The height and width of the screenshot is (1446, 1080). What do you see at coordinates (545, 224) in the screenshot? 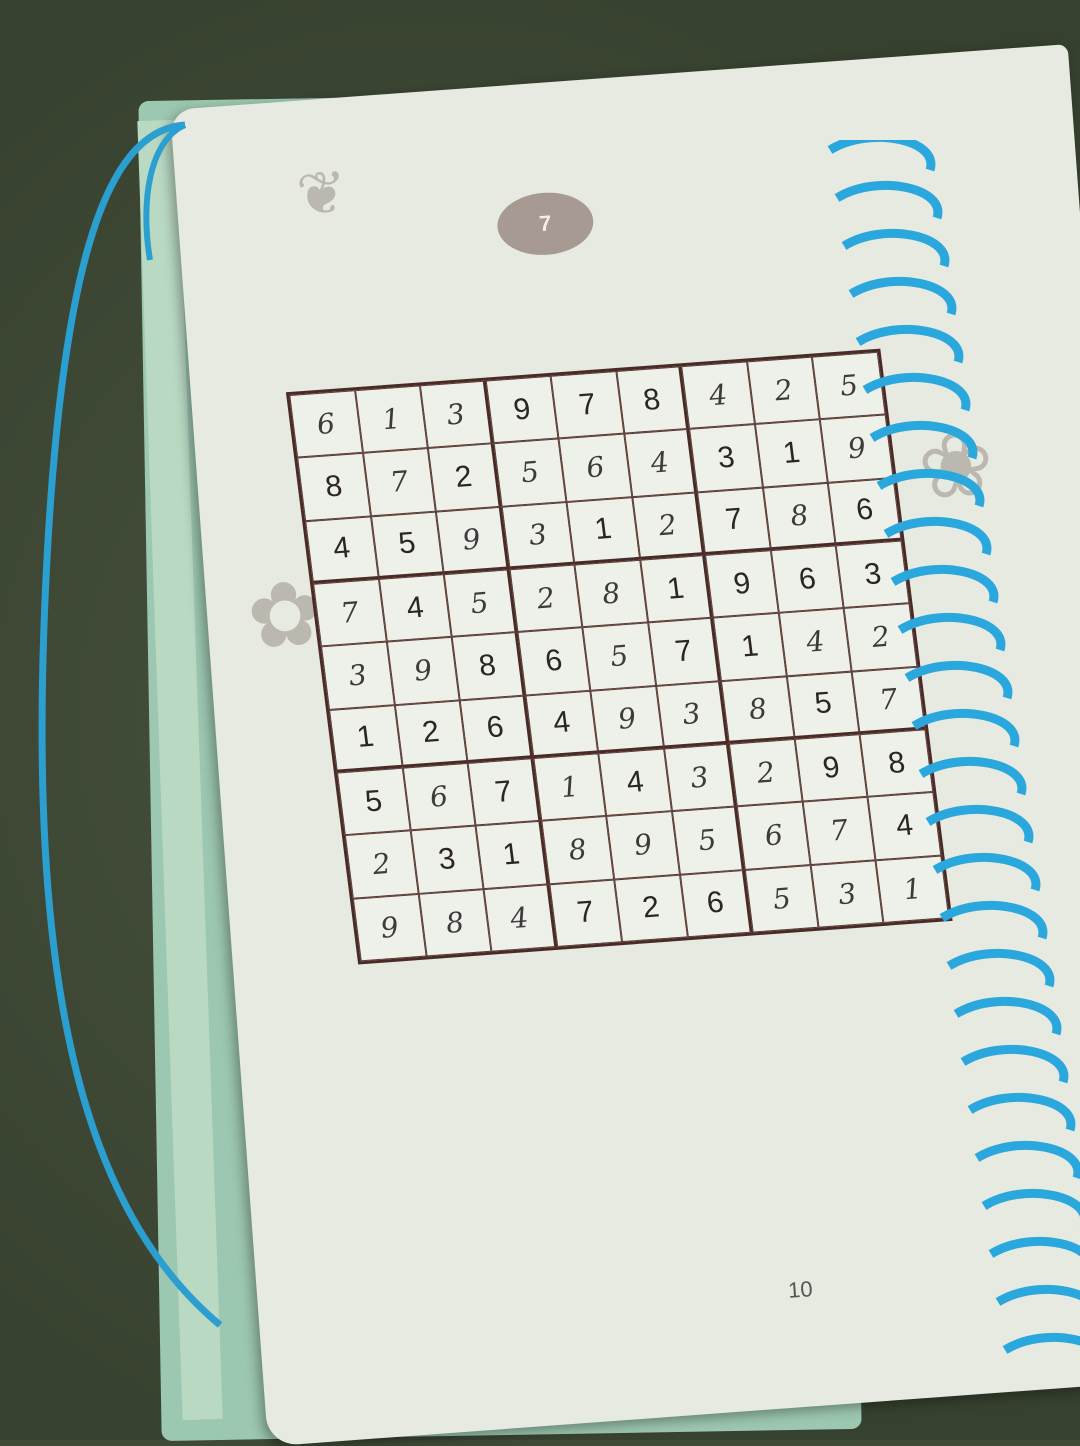
I see `puzzle-number-badge: 7` at bounding box center [545, 224].